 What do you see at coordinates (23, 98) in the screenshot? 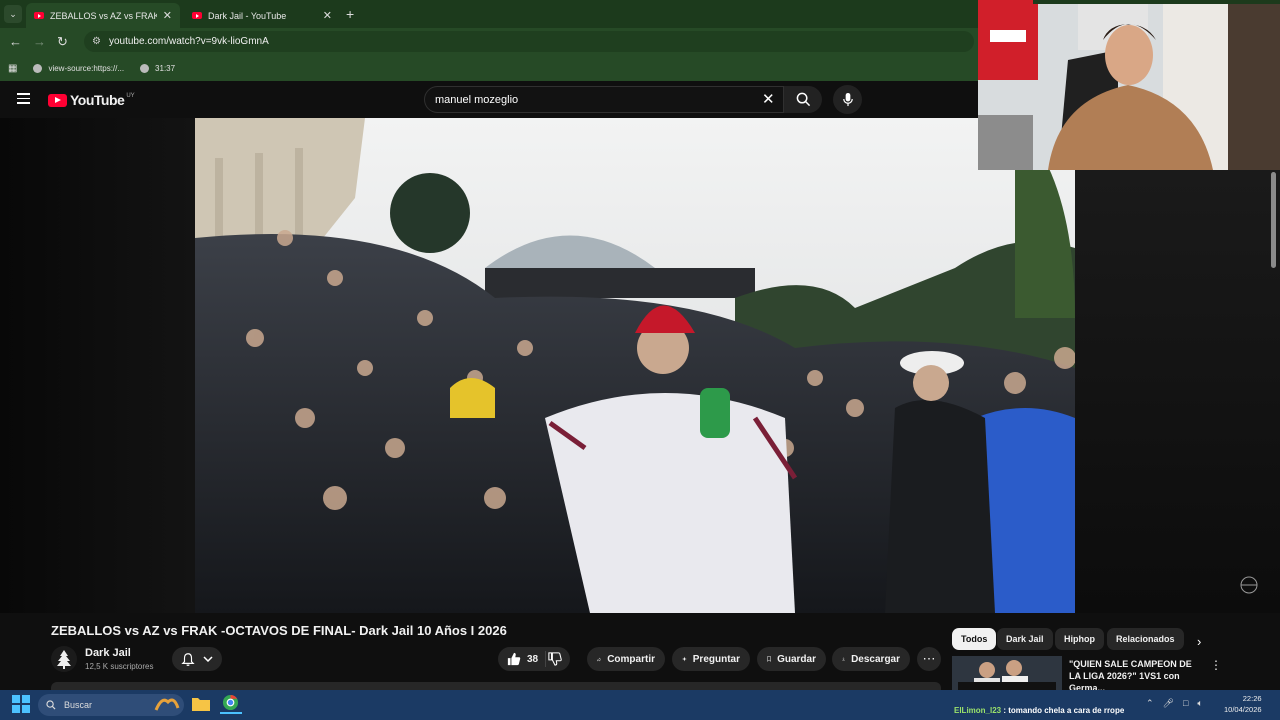
I see `hamburger-menu-icon` at bounding box center [23, 98].